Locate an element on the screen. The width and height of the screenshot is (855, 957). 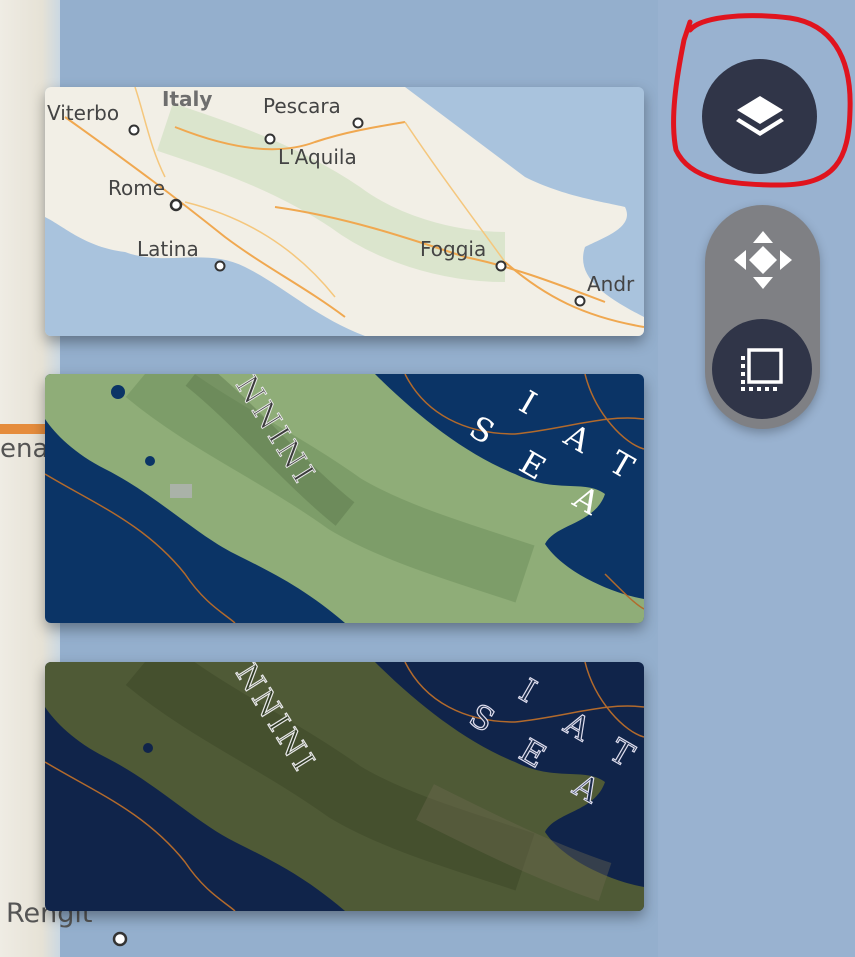
select-button is located at coordinates (762, 369).